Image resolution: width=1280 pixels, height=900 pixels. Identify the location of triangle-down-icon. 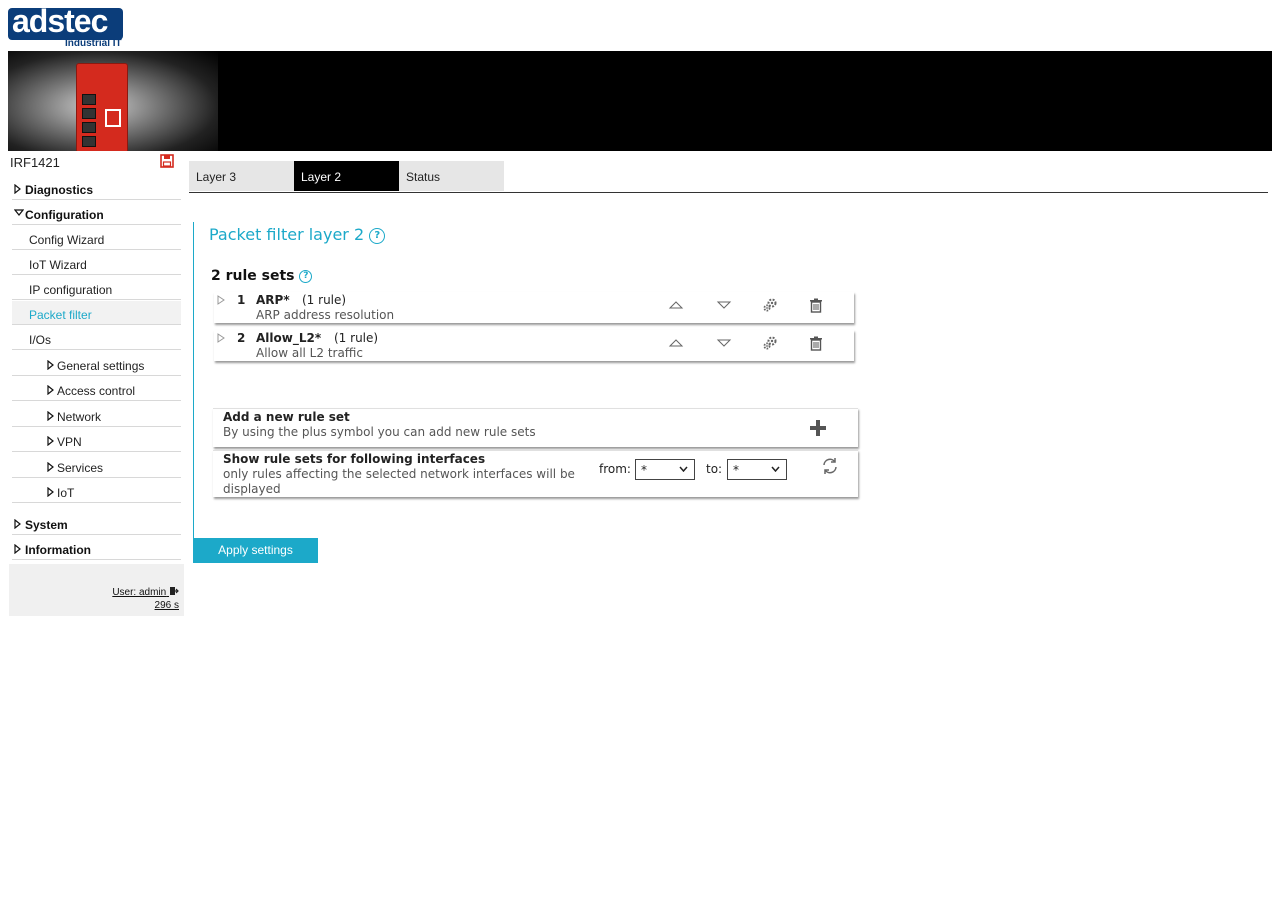
(19, 212).